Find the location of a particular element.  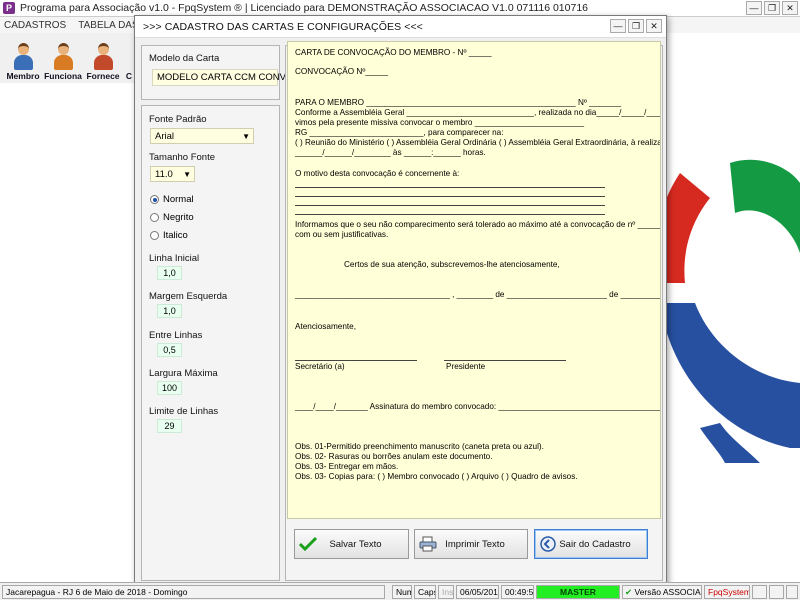

toolbar-membro-button: Membro is located at coordinates (23, 58).